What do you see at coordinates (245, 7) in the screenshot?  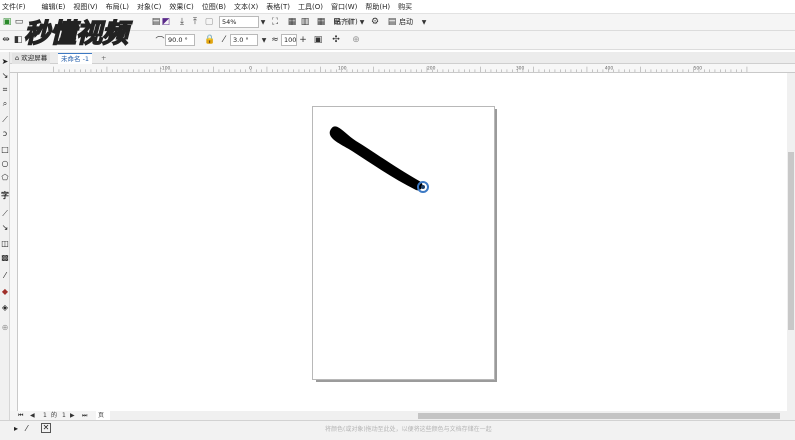 I see `menu-text: 文本(X)` at bounding box center [245, 7].